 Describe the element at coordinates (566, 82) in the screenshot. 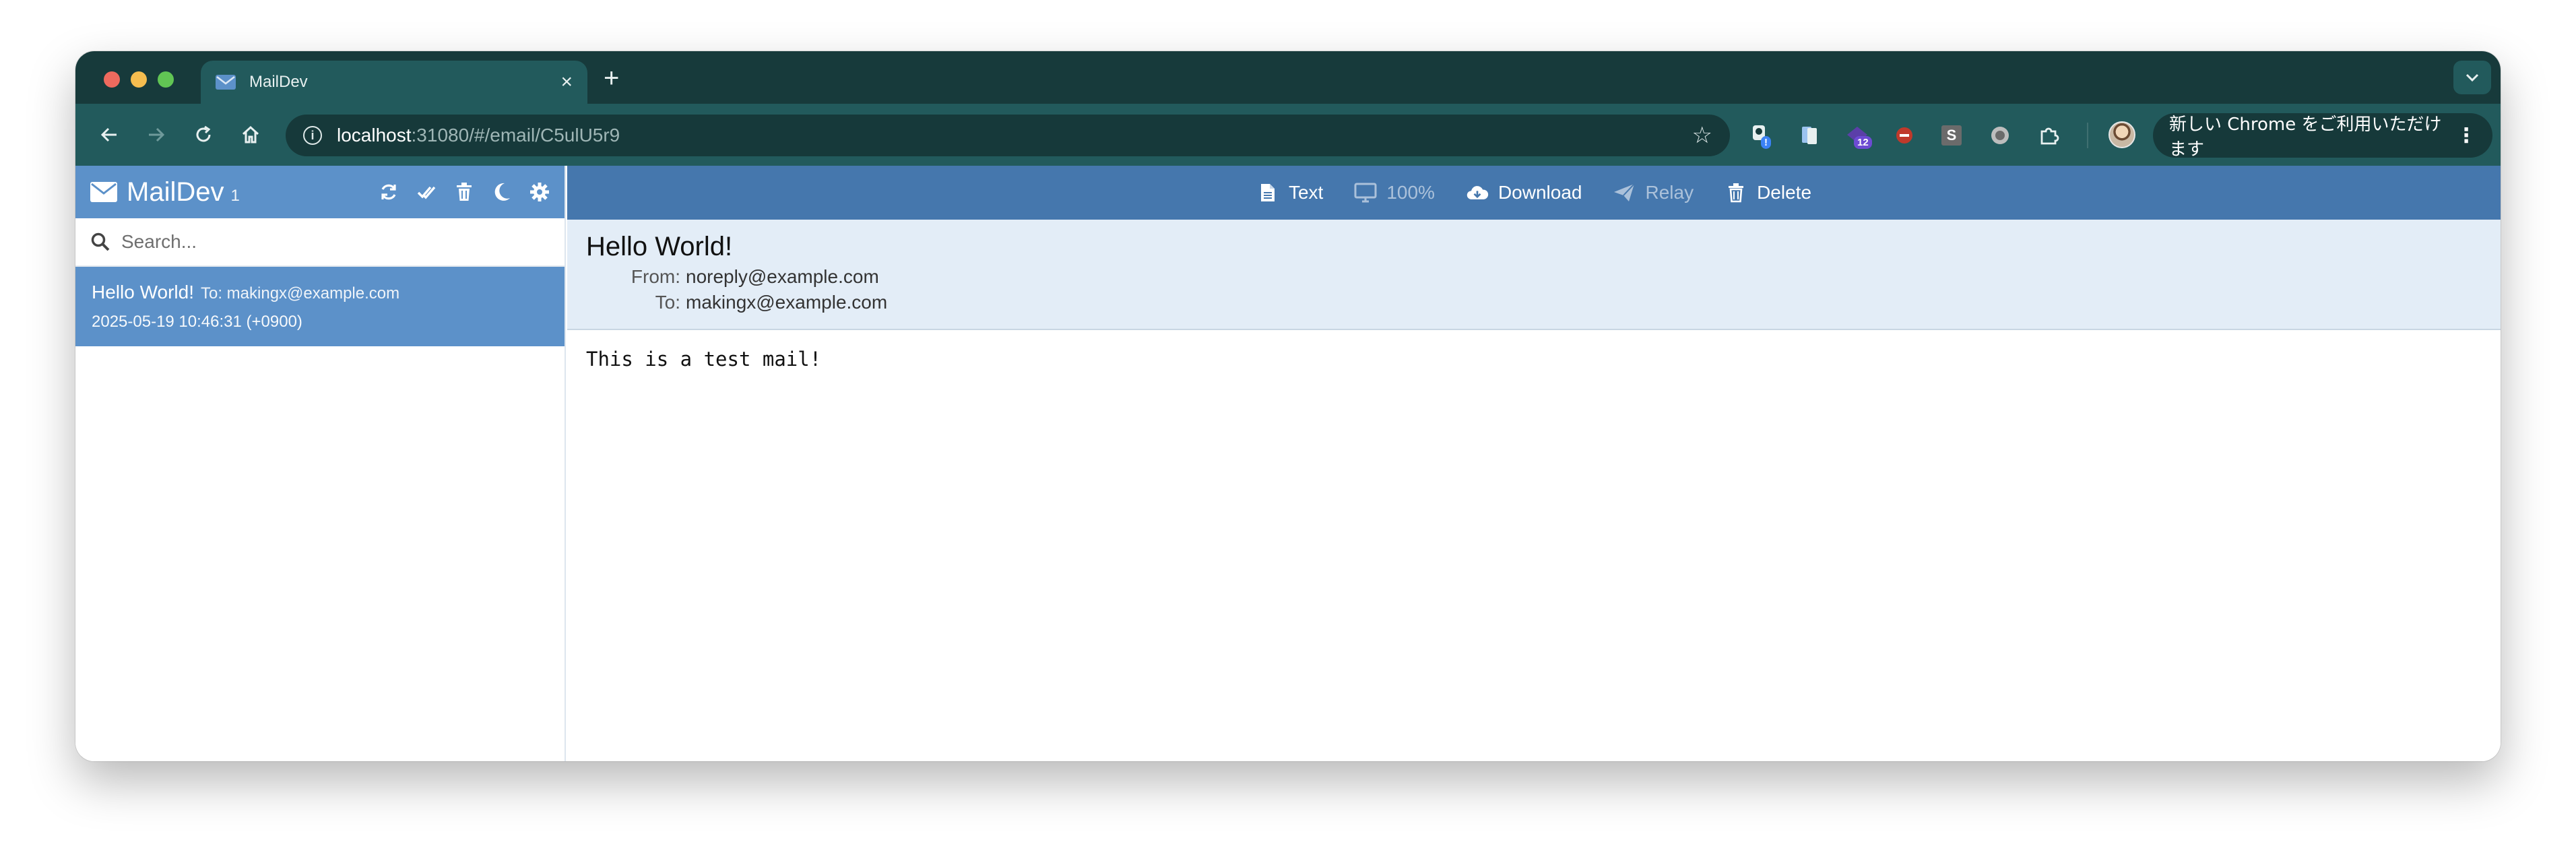

I see `close-tab-icon: ×` at that location.